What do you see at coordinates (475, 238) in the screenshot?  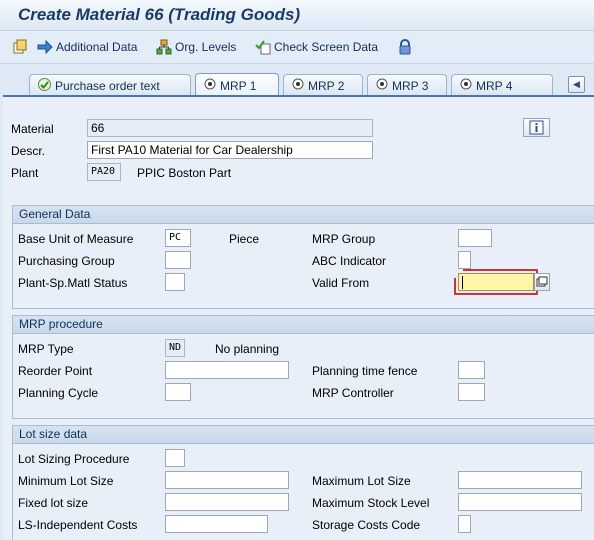 I see `mrp-group-field` at bounding box center [475, 238].